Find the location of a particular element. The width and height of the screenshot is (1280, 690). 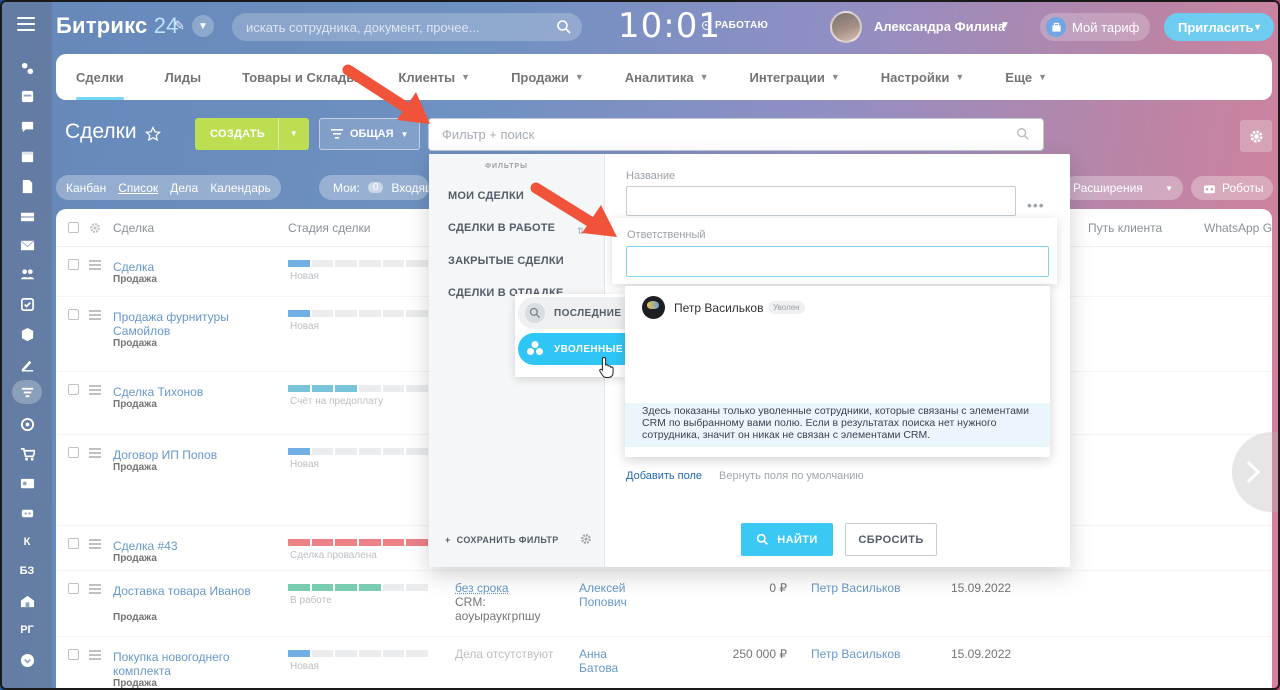

view-tab-3: Календарь is located at coordinates (240, 188).